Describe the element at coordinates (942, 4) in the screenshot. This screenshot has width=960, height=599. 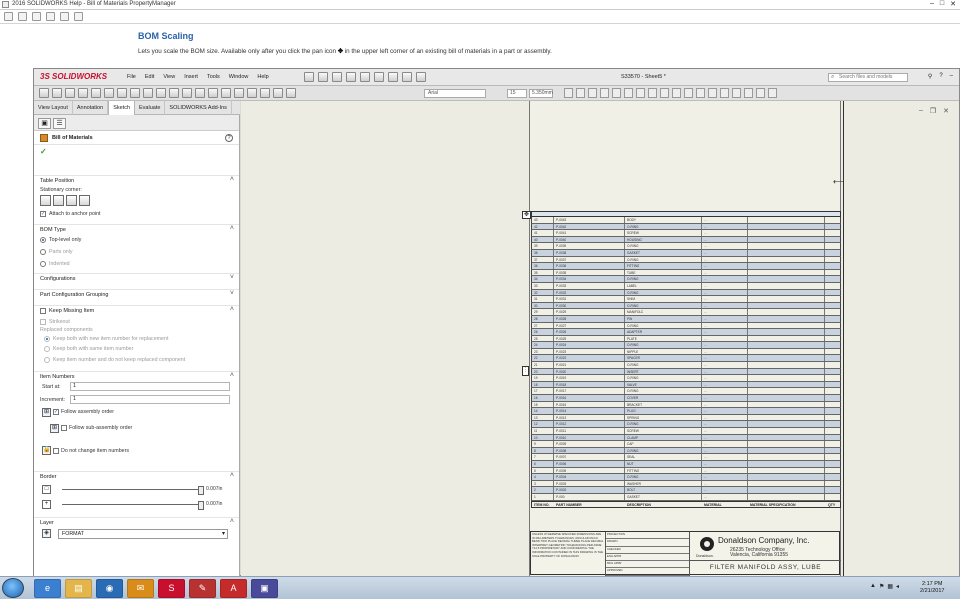
I see `maximize-icon: □` at that location.